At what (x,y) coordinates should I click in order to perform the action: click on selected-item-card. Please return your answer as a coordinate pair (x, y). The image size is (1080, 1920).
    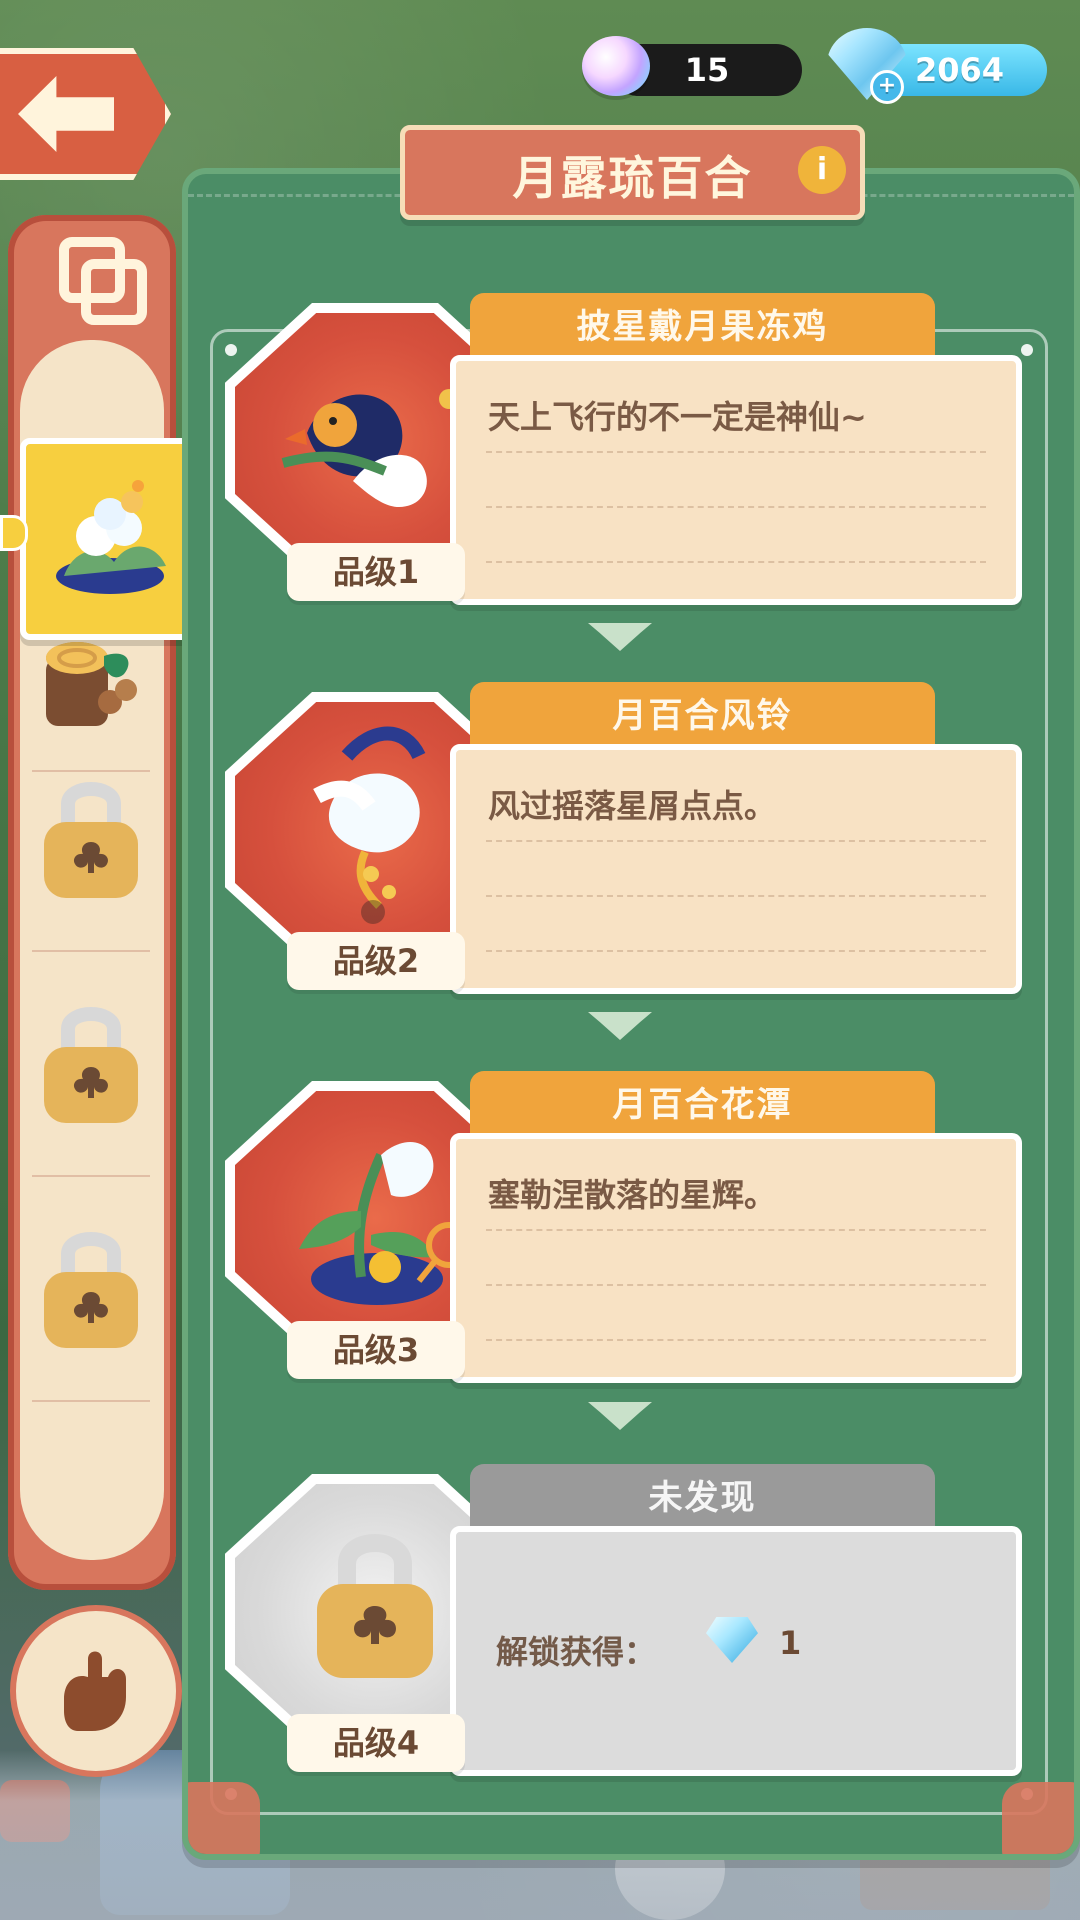
    Looking at the image, I should click on (112, 539).